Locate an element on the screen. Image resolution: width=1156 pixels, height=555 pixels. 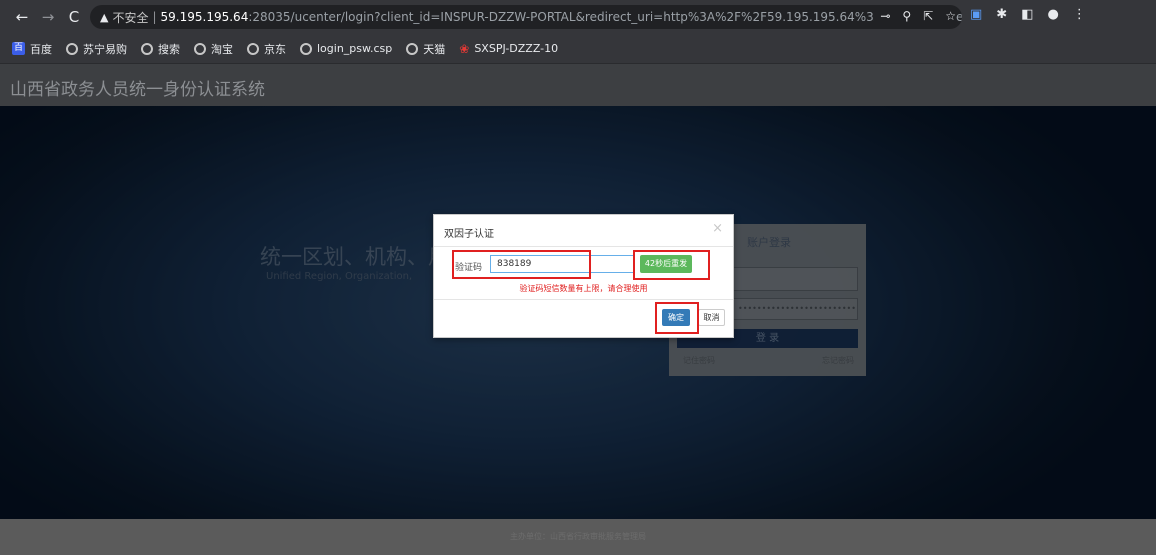
bookmark-baidu: 百百度 is located at coordinates (32, 49).